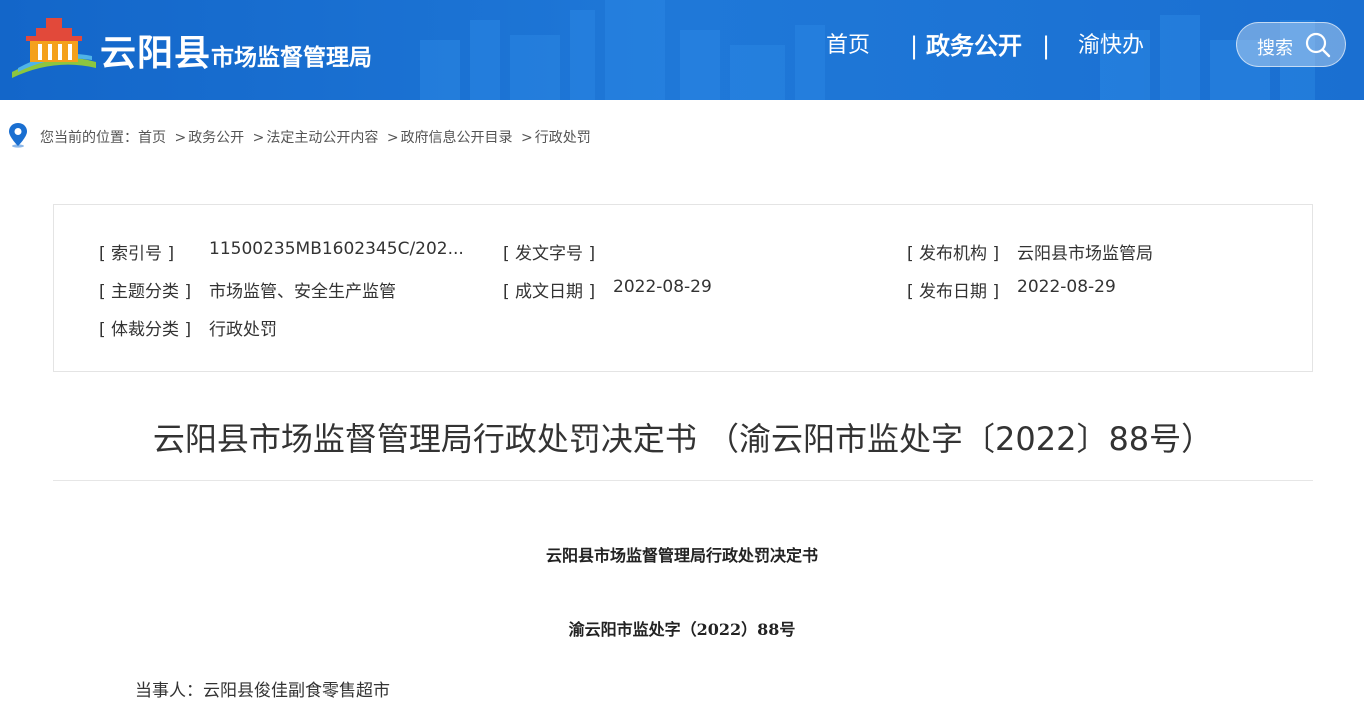  What do you see at coordinates (243, 330) in the screenshot?
I see `info-value: 行政处罚` at bounding box center [243, 330].